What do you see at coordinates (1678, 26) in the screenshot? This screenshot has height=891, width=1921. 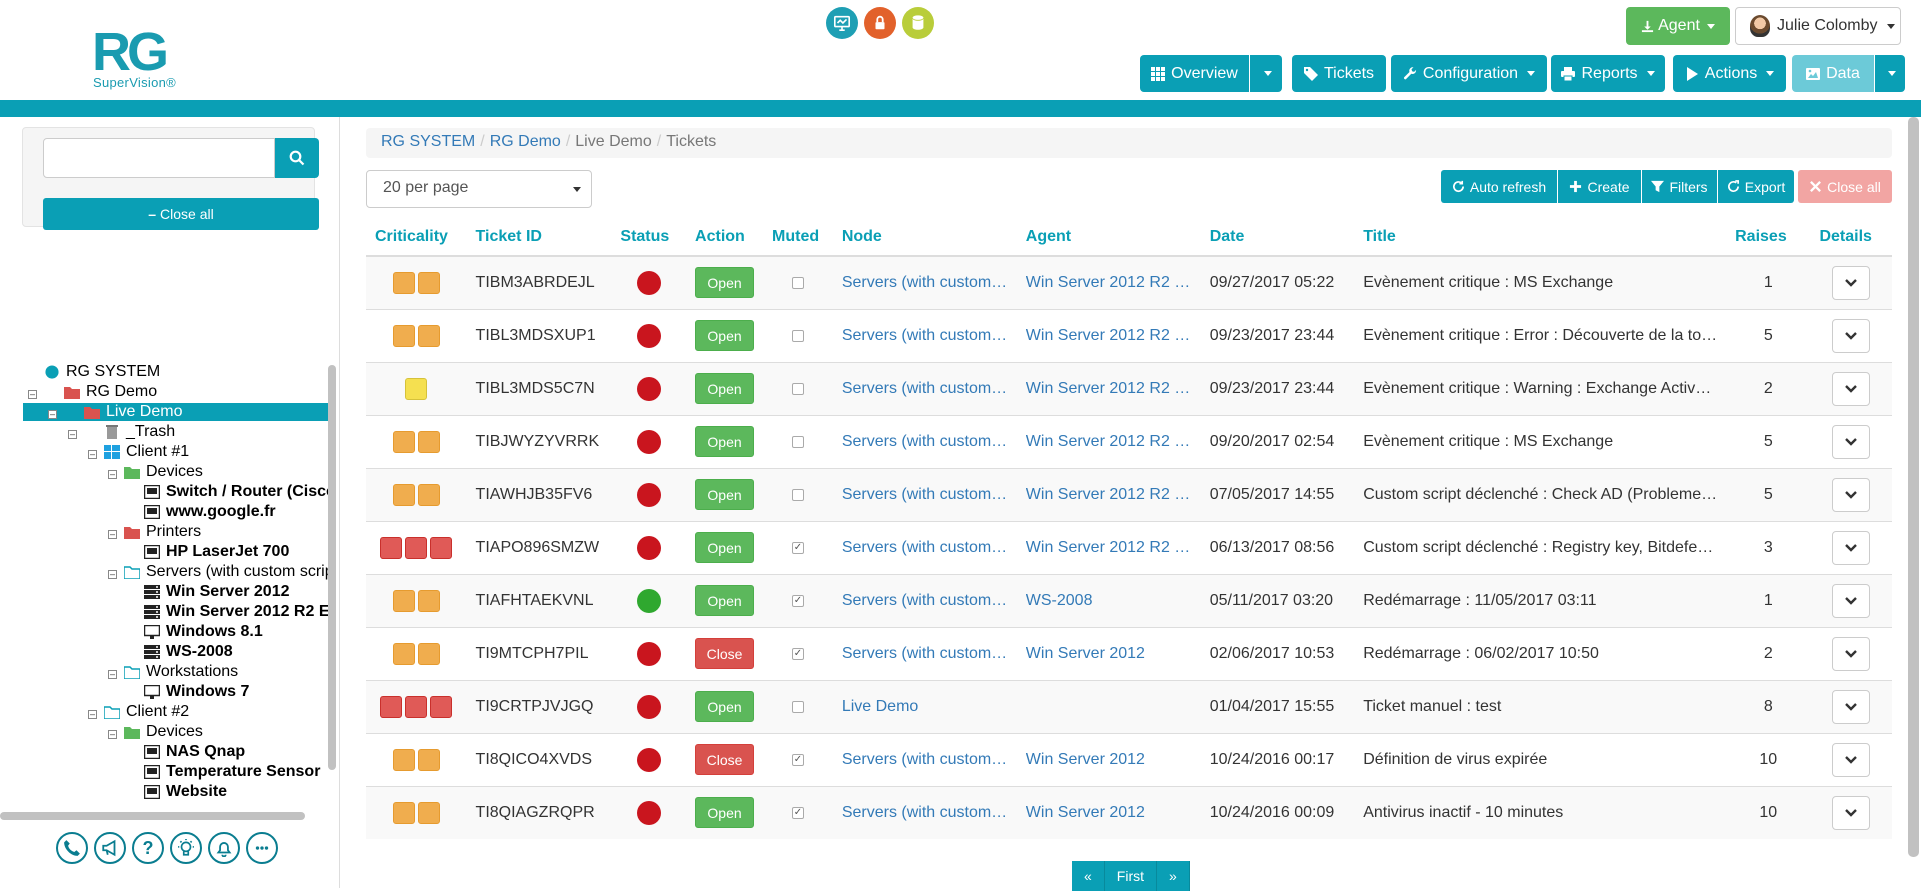 I see `agent-button: Agent` at bounding box center [1678, 26].